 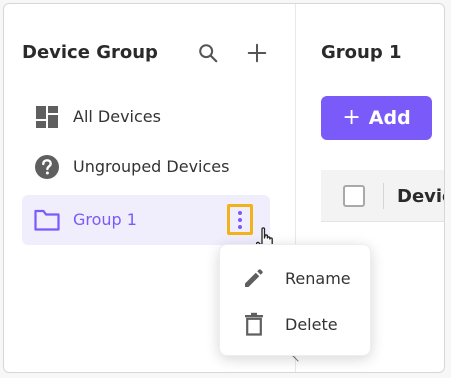 I want to click on more-options-button, so click(x=240, y=219).